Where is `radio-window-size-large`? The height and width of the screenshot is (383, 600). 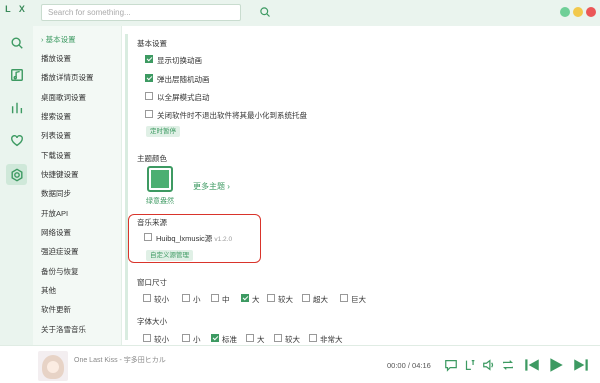 radio-window-size-large is located at coordinates (245, 298).